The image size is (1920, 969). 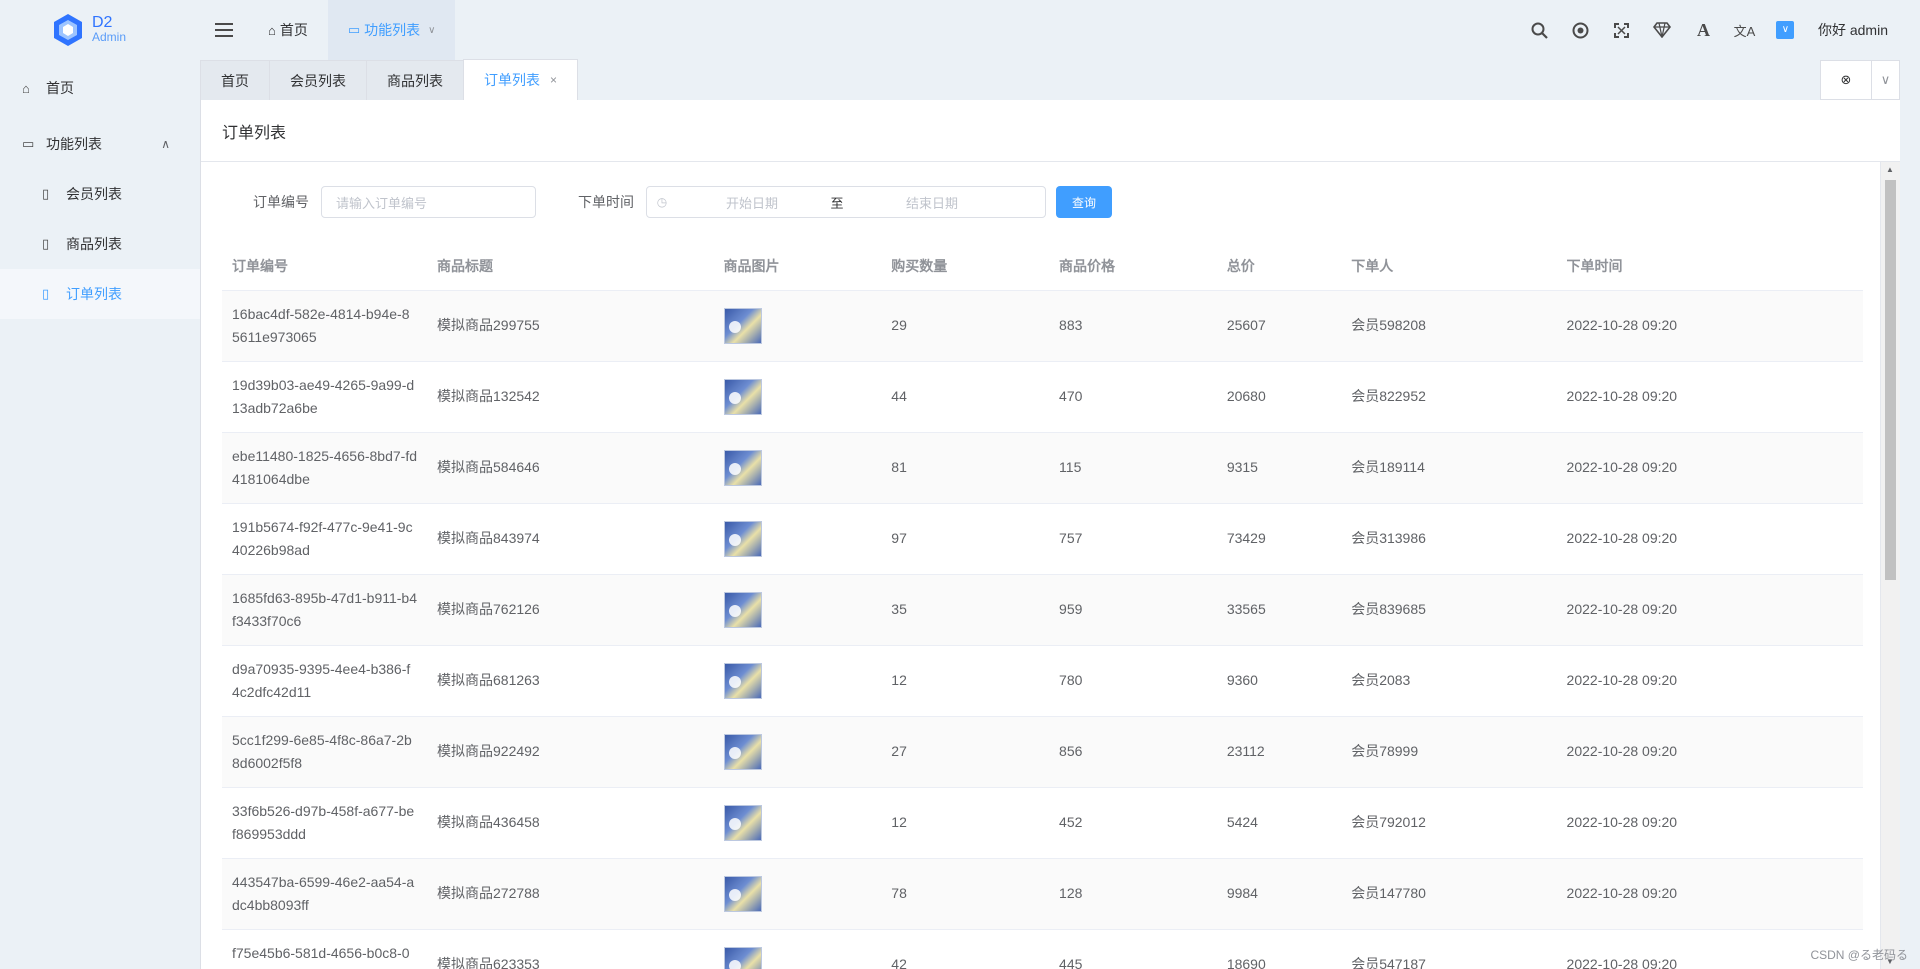 What do you see at coordinates (1133, 326) in the screenshot?
I see `cell-price: 883` at bounding box center [1133, 326].